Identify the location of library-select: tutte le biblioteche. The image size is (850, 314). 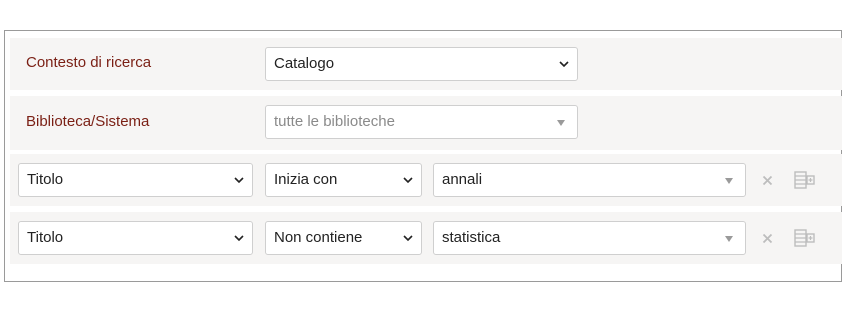
(421, 122).